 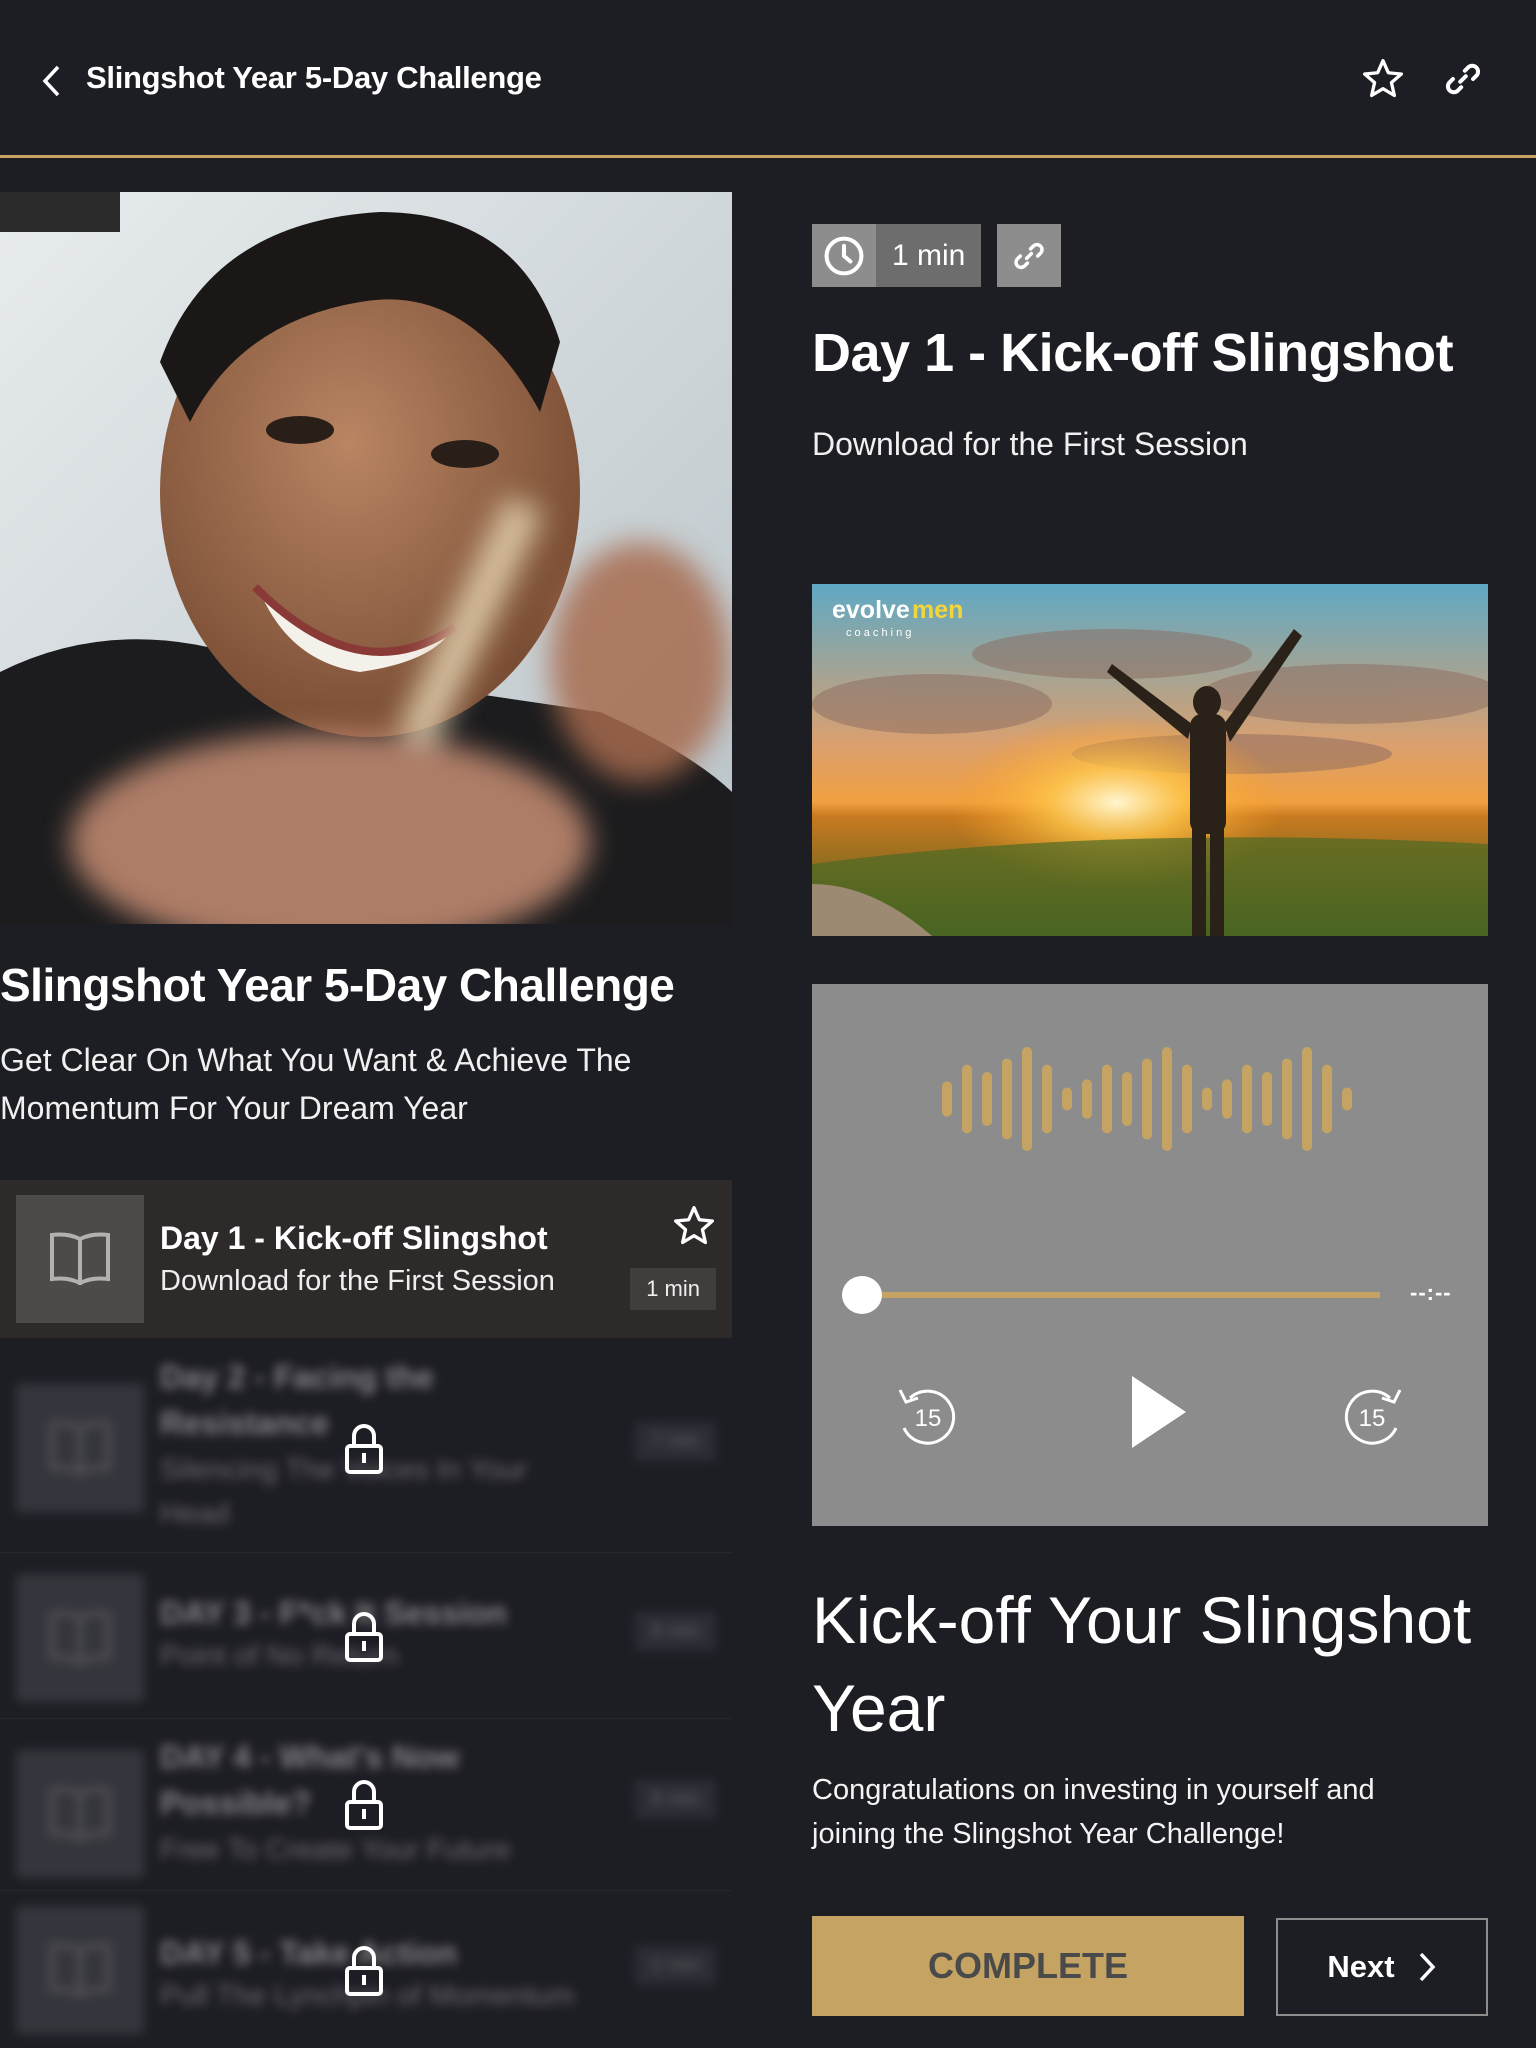 I want to click on content-heading: Kick-off Your Slingshot Year, so click(x=1142, y=1664).